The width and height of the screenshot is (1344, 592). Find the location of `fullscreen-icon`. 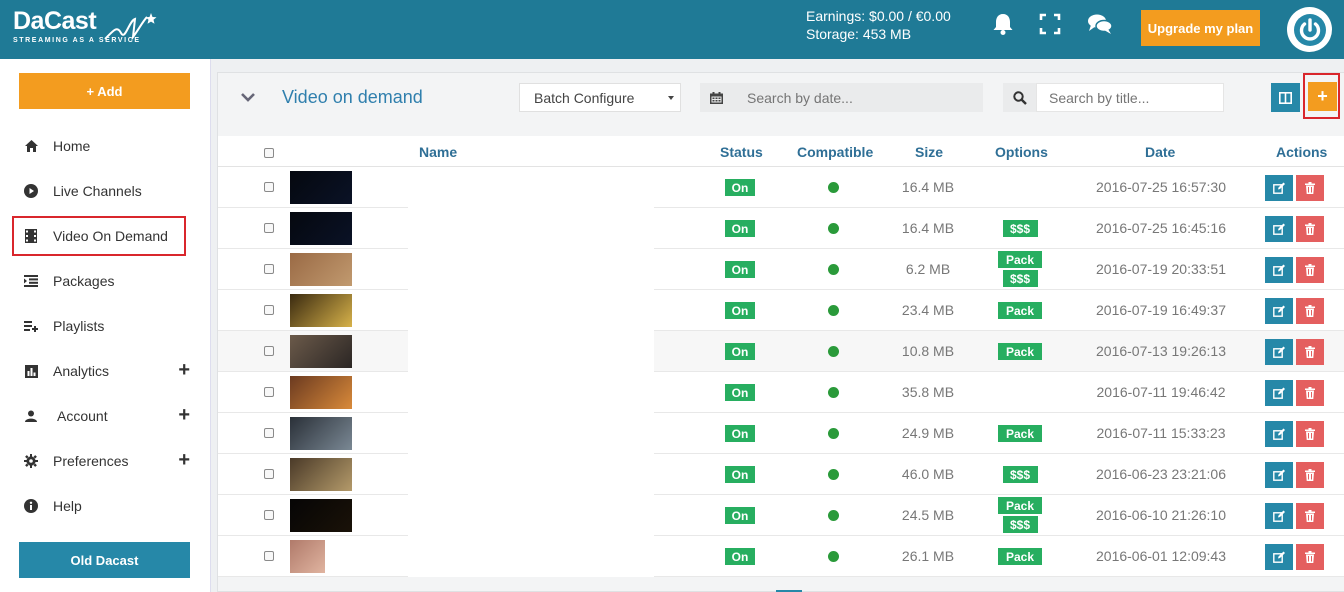

fullscreen-icon is located at coordinates (1050, 24).